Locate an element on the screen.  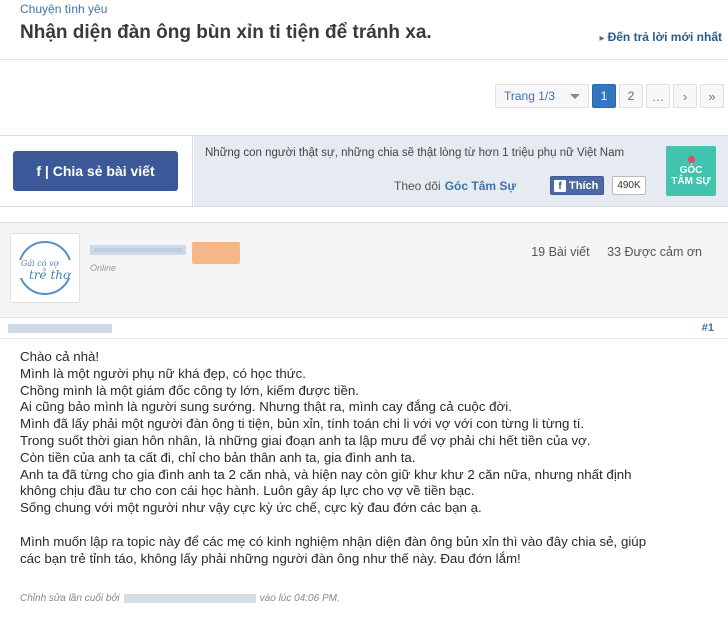
editor-name-redacted is located at coordinates (189, 598).